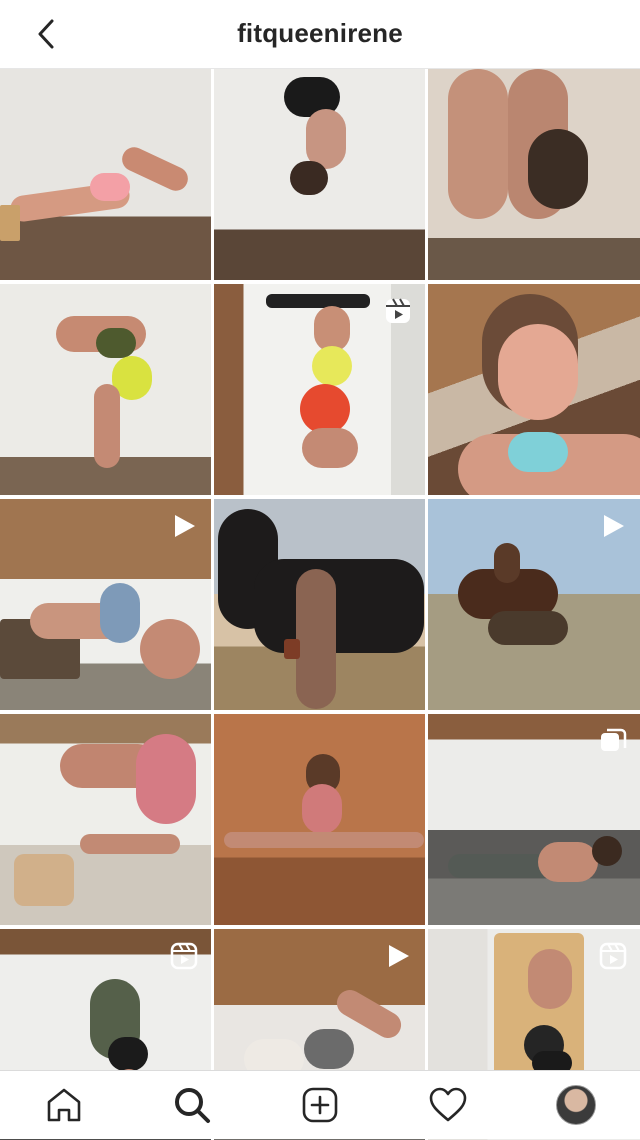 Image resolution: width=640 pixels, height=1140 pixels. I want to click on page-title: fitqueenirene, so click(320, 33).